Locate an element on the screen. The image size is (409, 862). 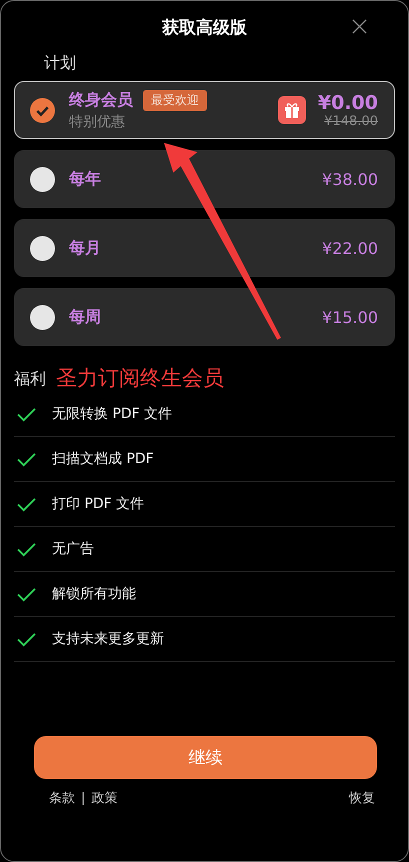
plan-option: 每月 ¥22.00 is located at coordinates (204, 248).